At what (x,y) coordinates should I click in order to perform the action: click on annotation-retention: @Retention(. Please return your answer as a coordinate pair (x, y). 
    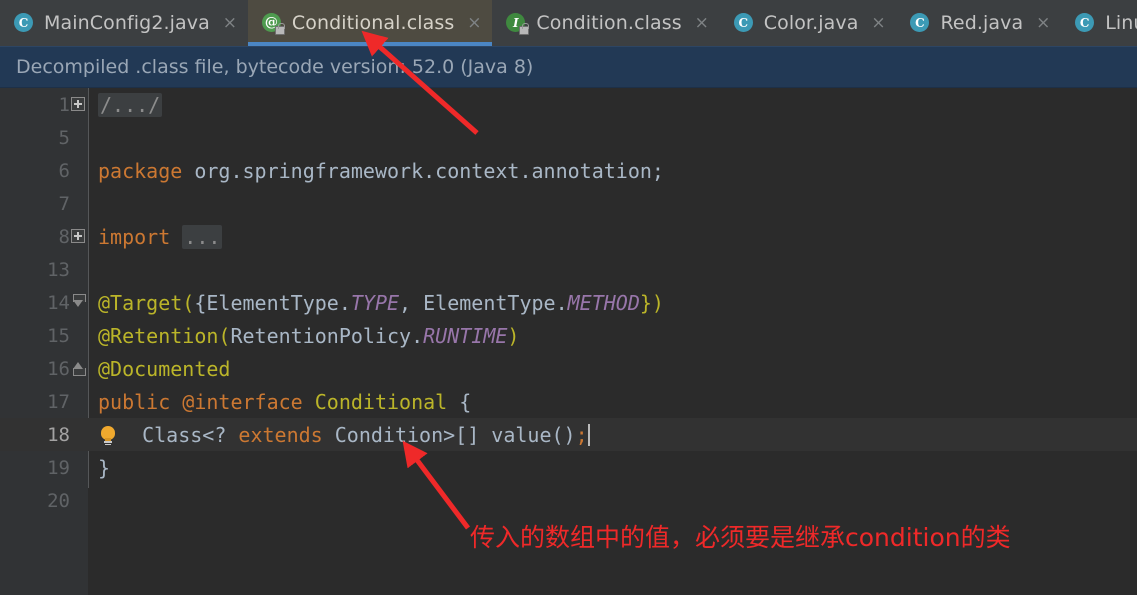
    Looking at the image, I should click on (164, 335).